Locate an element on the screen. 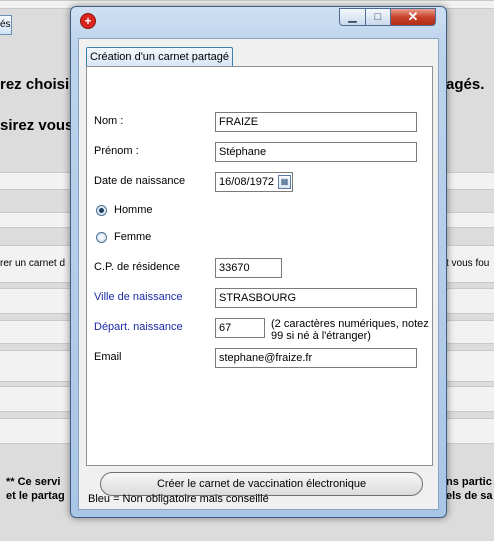  ville-label: Ville de naissance is located at coordinates (138, 297).